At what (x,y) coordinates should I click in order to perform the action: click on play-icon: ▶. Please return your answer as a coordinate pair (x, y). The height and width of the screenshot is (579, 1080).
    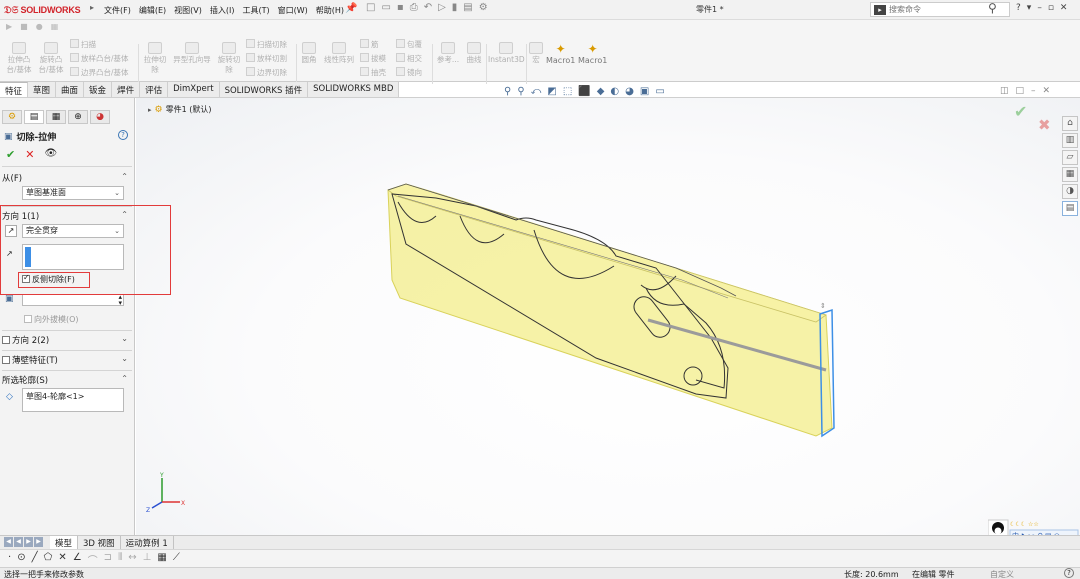
    Looking at the image, I should click on (9, 26).